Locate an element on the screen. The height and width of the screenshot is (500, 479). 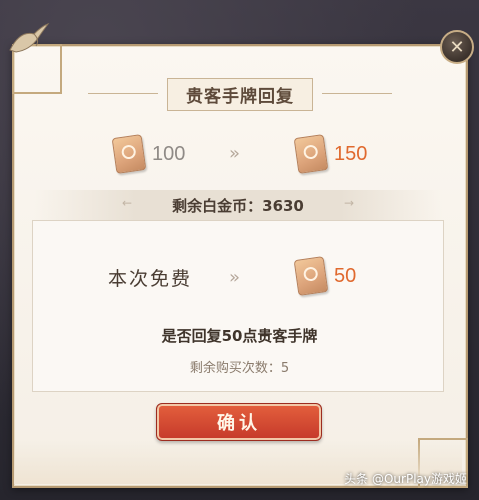
coin-balance-label: 剩余白金币：3630 is located at coordinates (238, 206).